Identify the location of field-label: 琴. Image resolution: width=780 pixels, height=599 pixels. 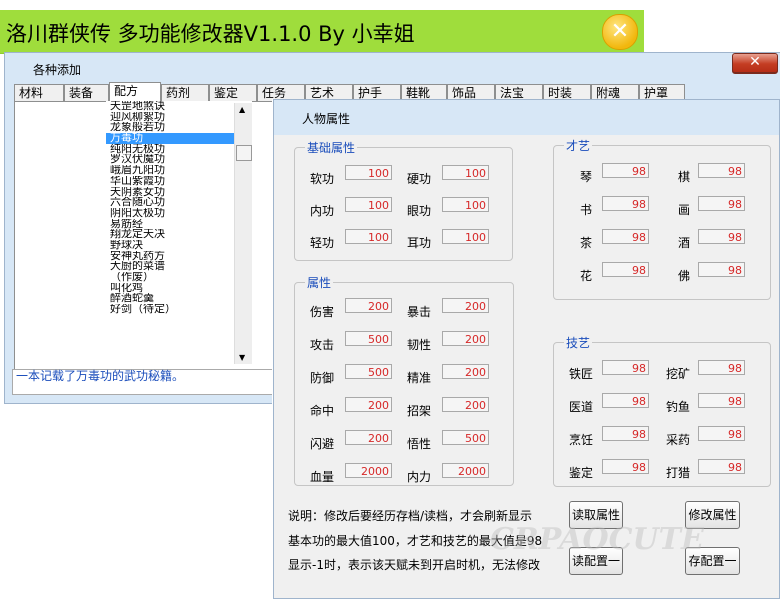
(586, 177).